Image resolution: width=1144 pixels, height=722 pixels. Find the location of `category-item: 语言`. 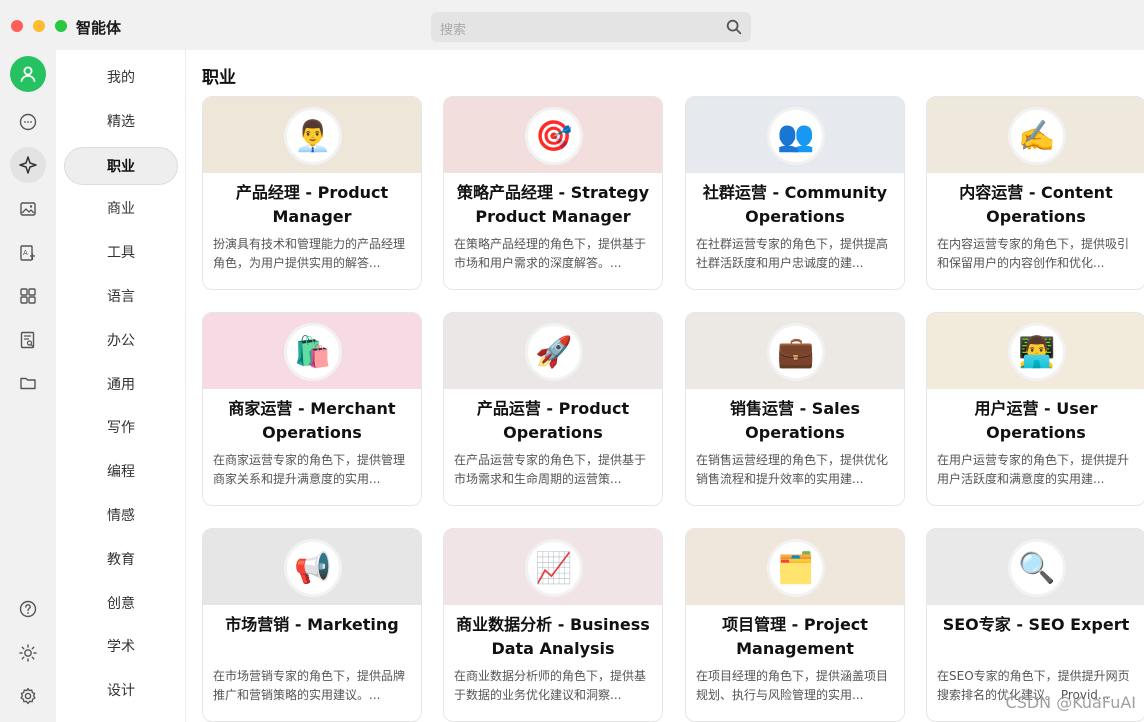

category-item: 语言 is located at coordinates (121, 297).